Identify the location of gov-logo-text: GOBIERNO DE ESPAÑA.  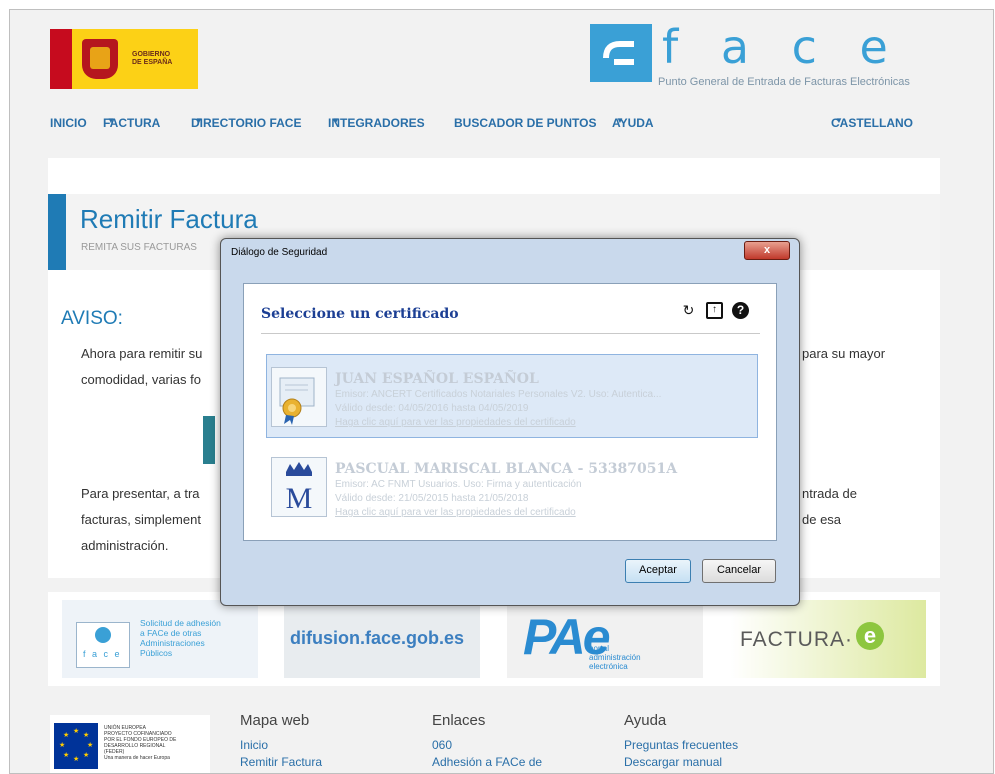
(152, 58).